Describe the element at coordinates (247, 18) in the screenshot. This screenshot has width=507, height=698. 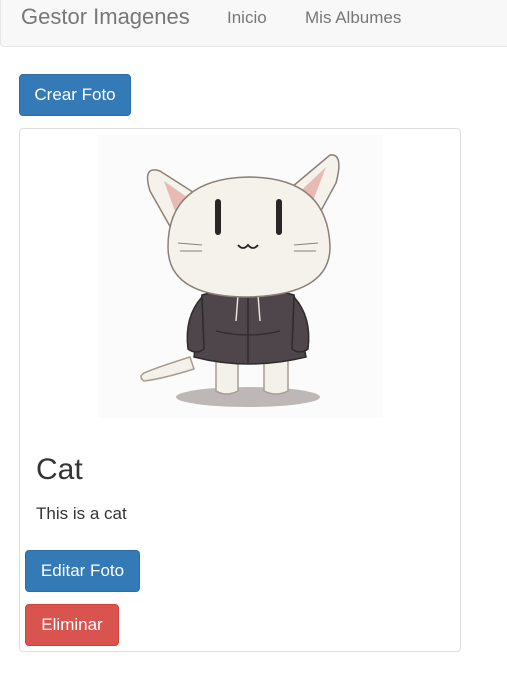
I see `nav-link-inicio: Inicio` at that location.